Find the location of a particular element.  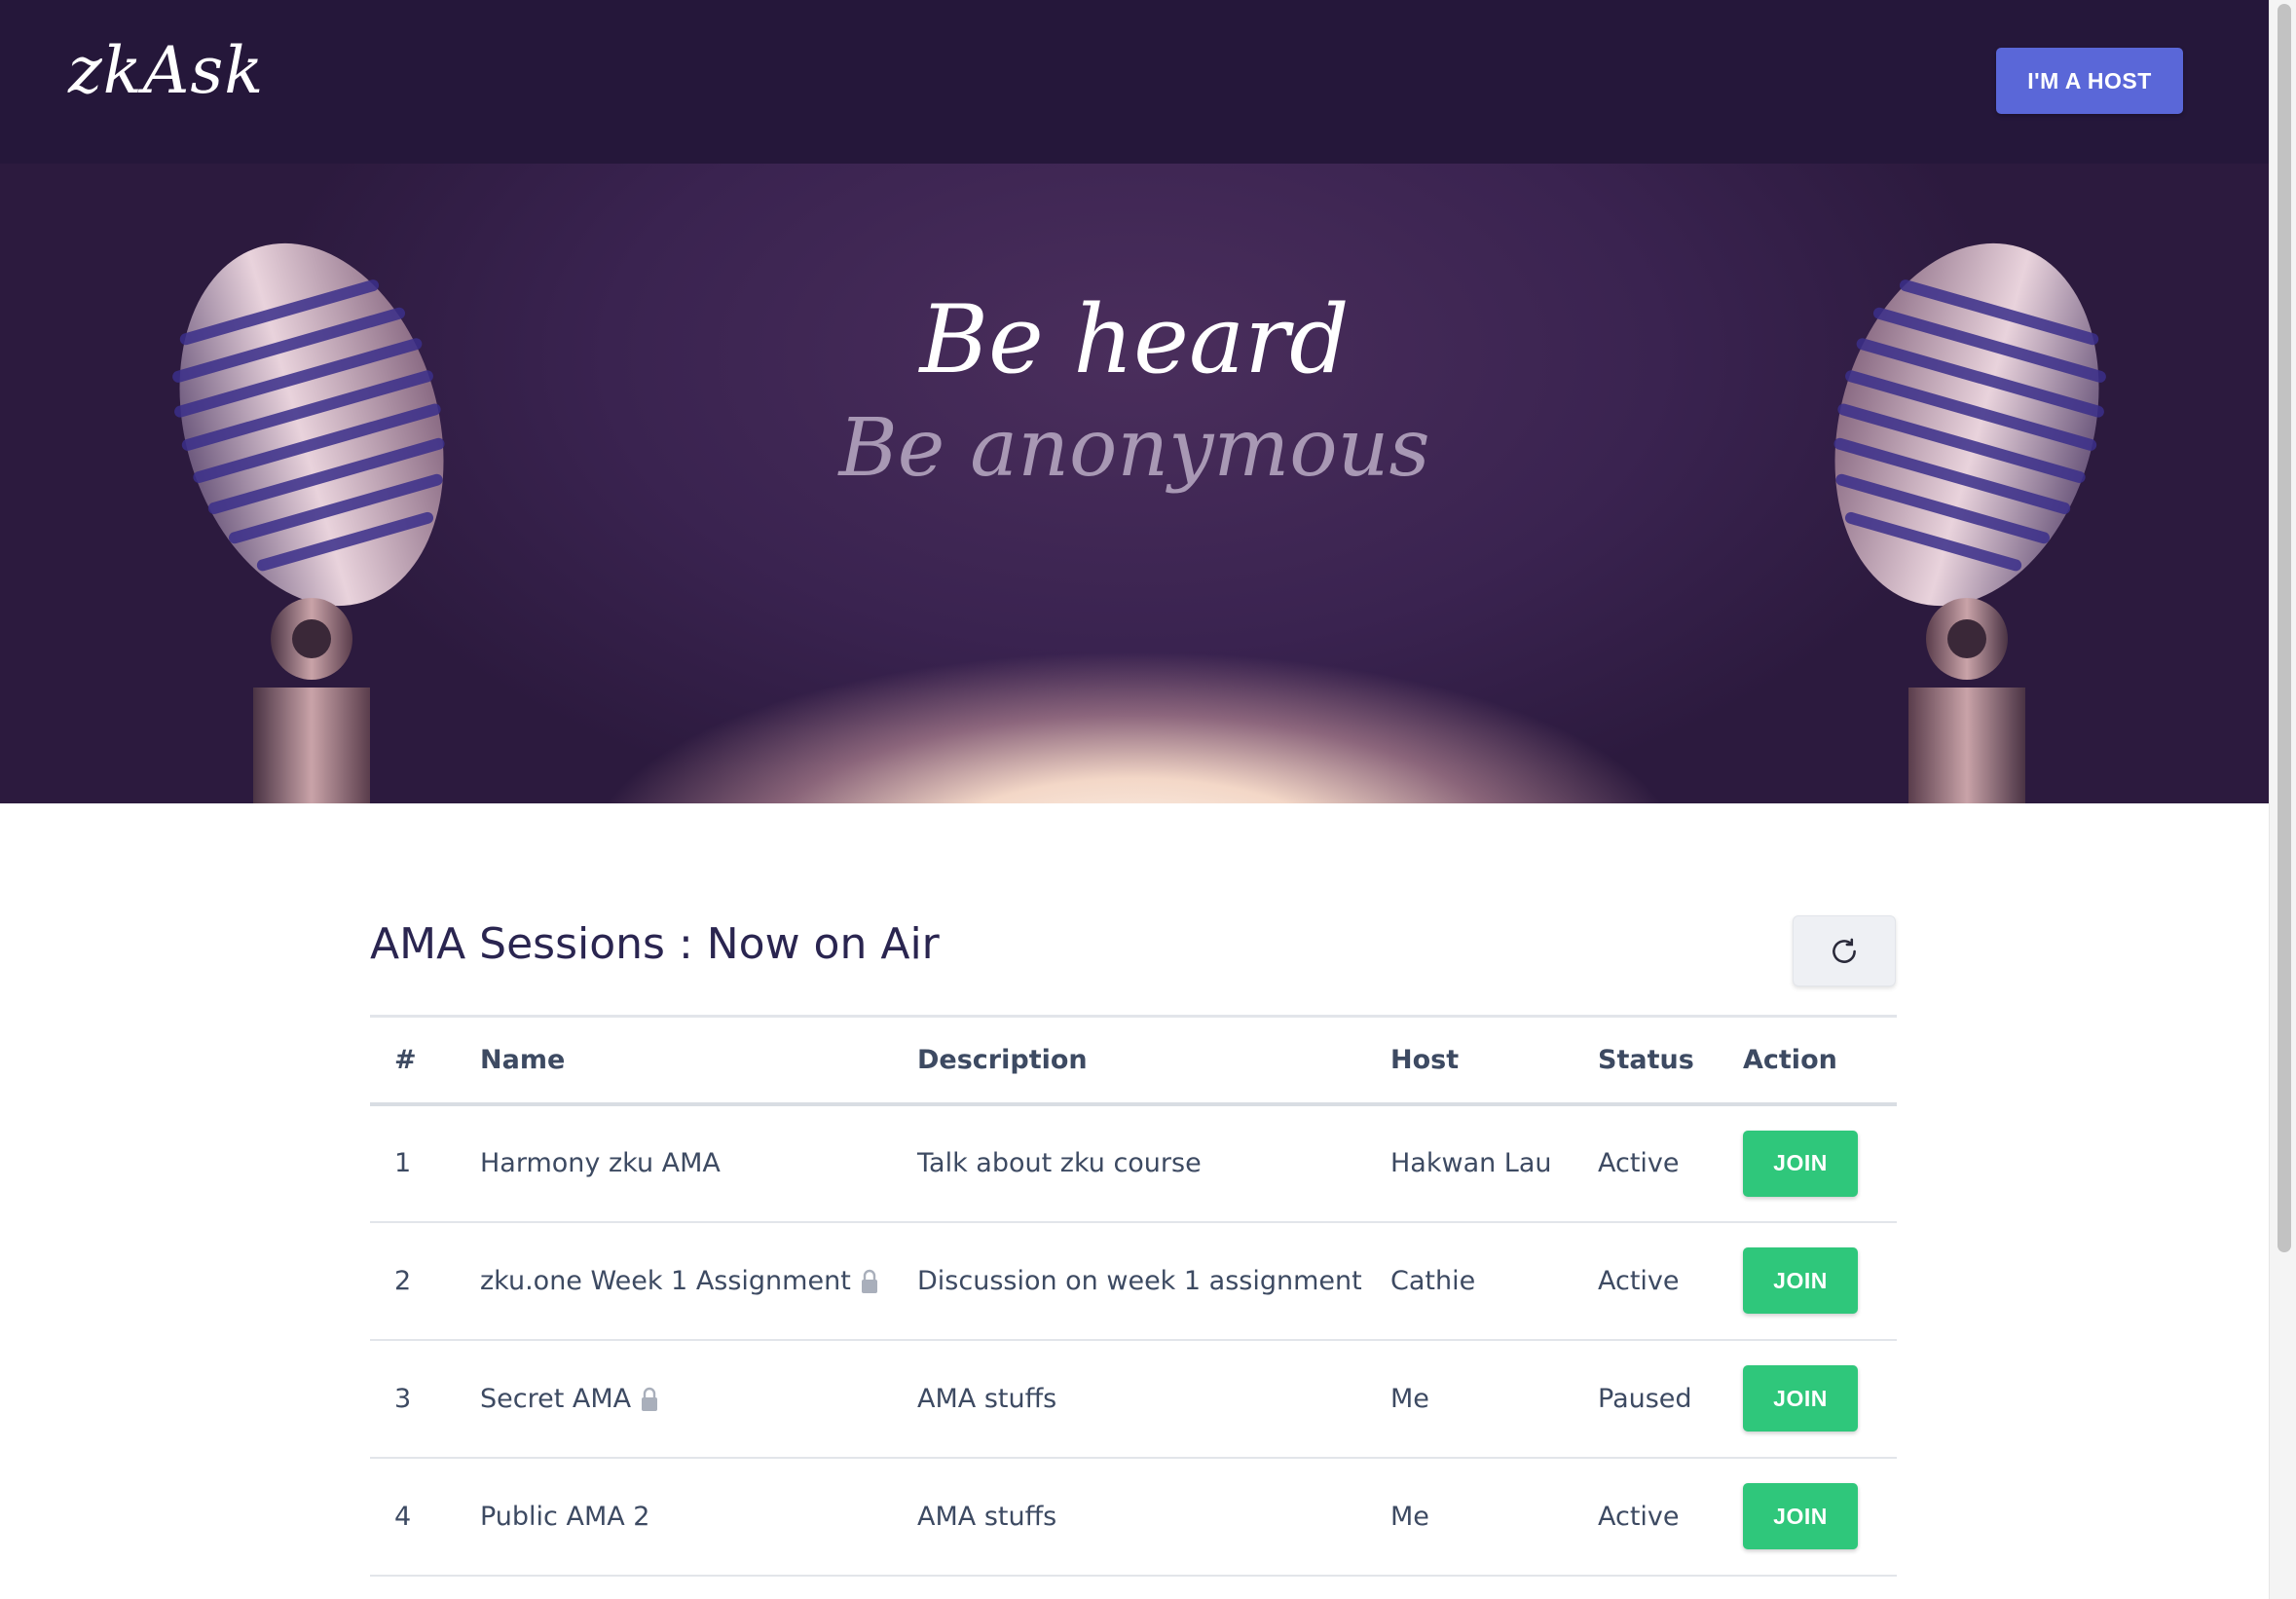

session-name: Secret AMA is located at coordinates (699, 1399).